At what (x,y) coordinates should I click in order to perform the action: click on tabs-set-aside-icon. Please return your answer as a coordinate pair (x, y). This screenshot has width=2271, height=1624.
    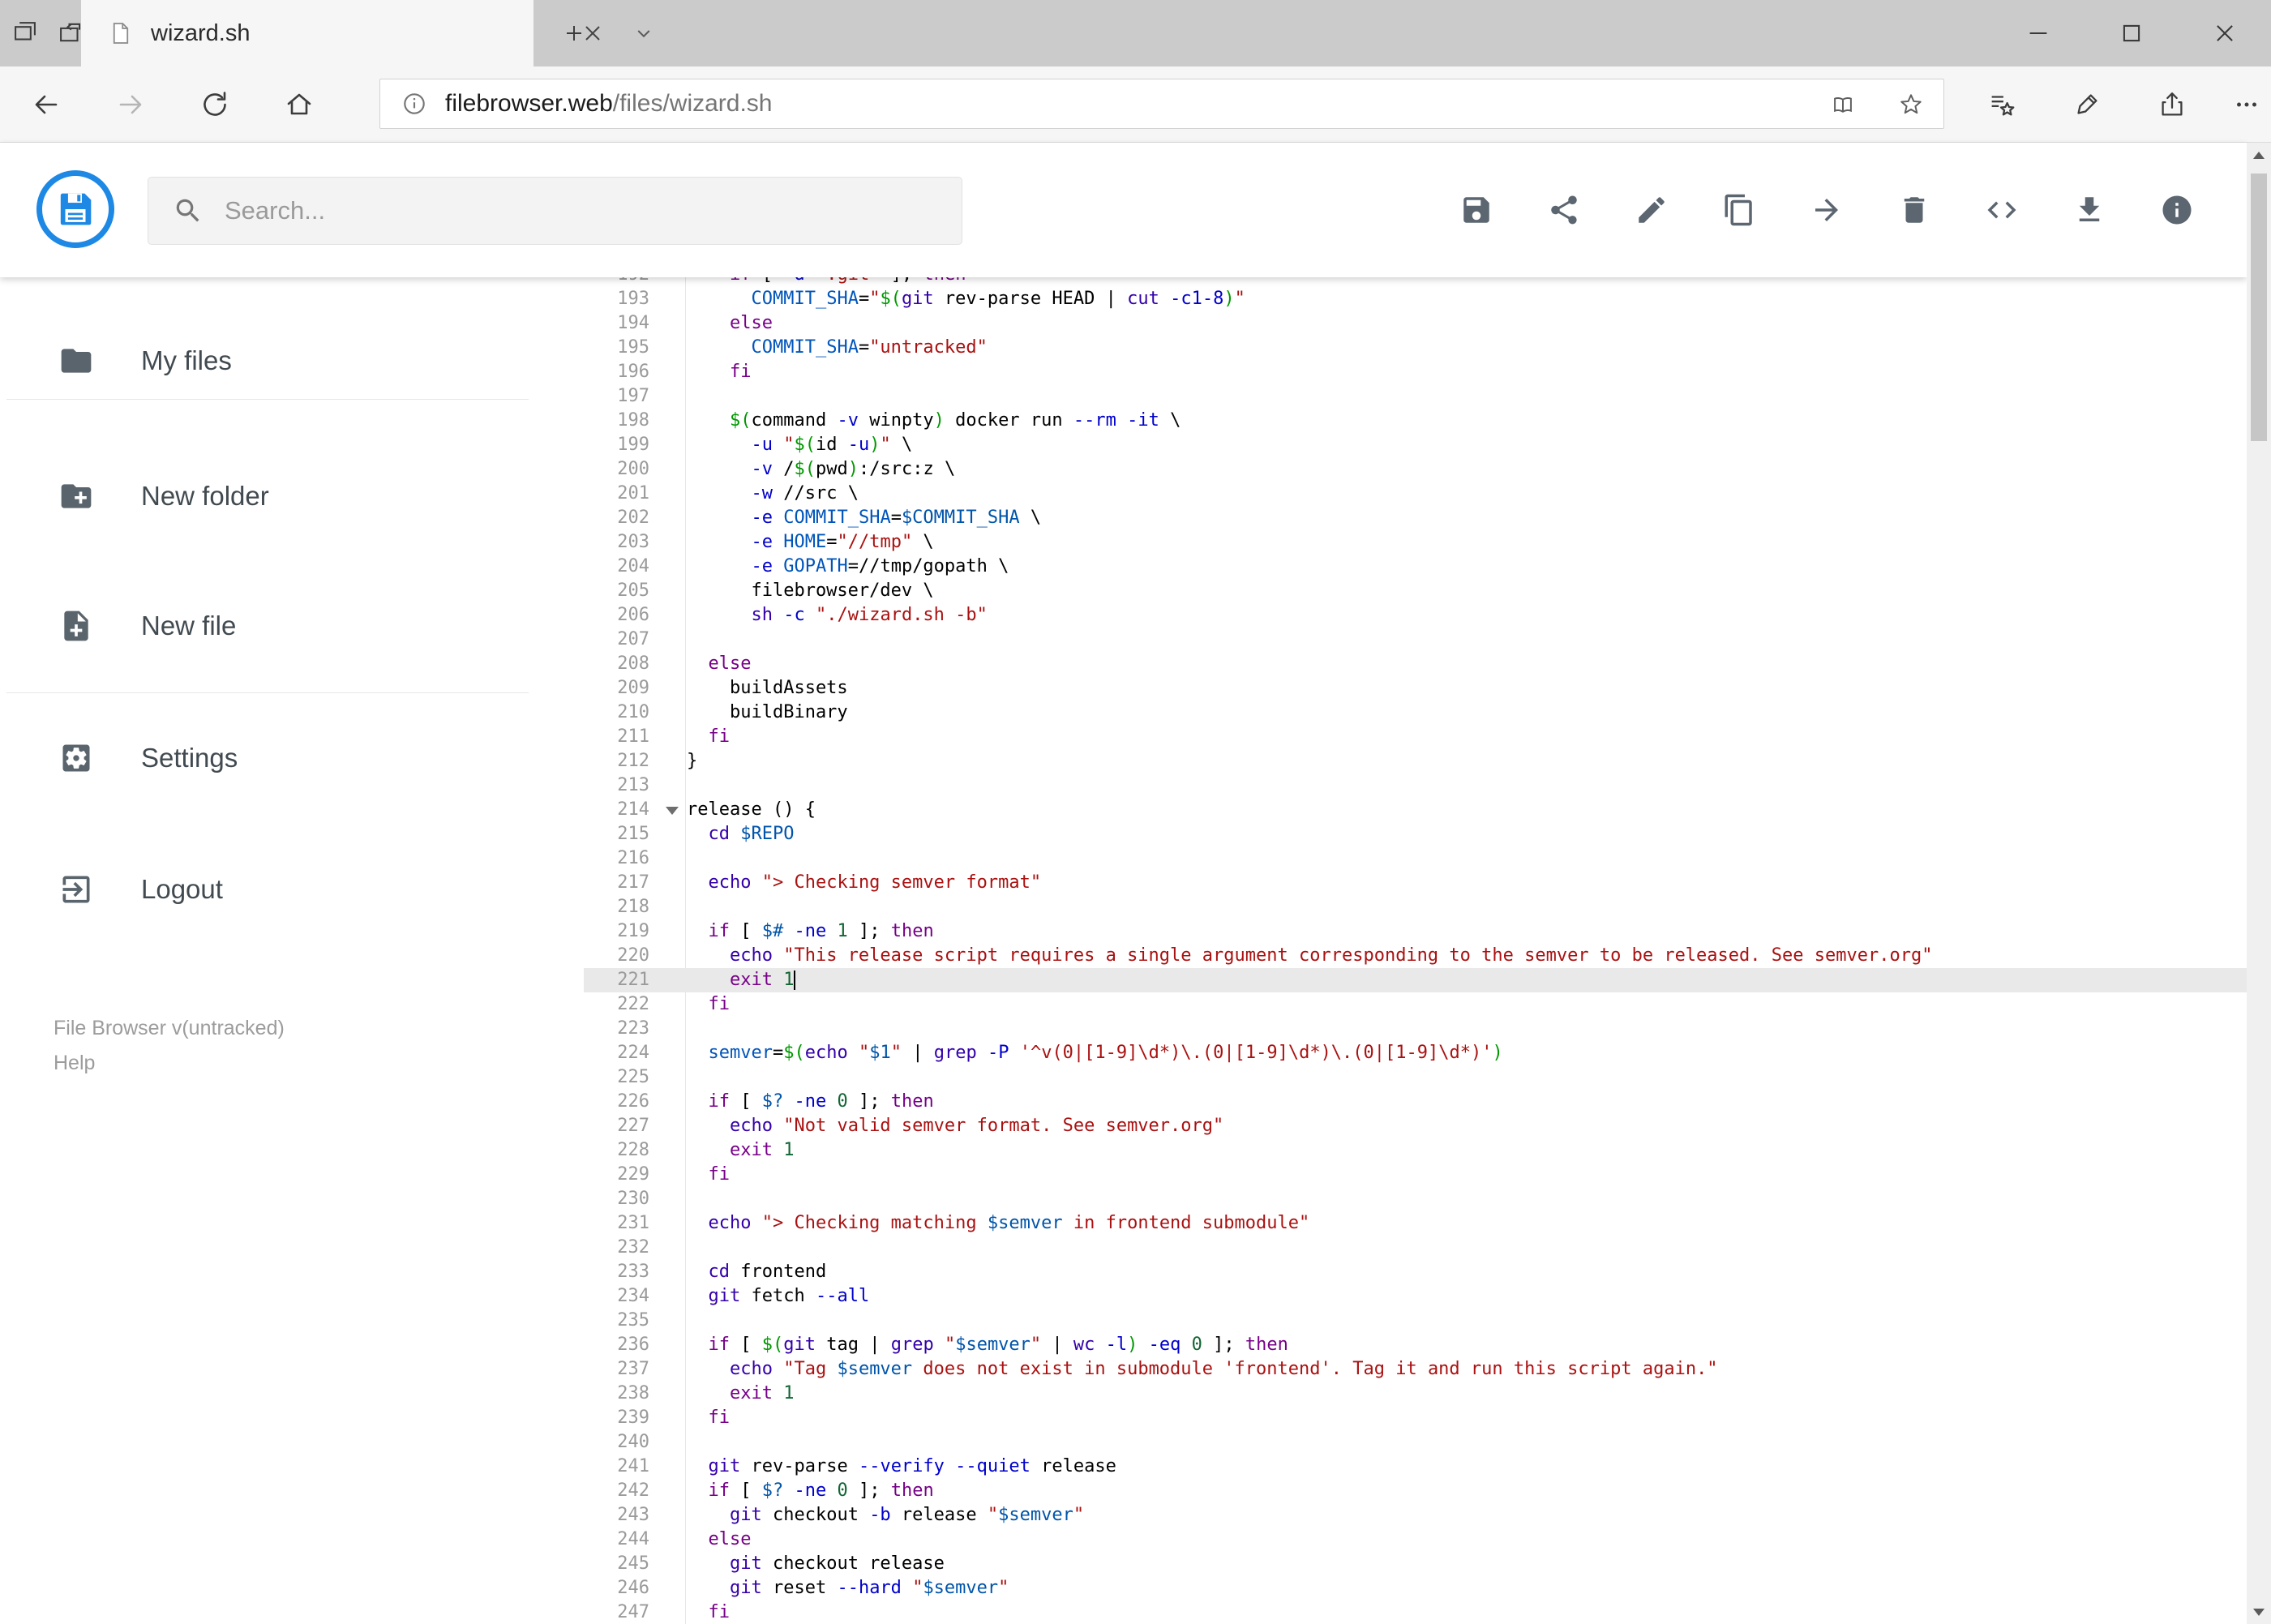
    Looking at the image, I should click on (25, 34).